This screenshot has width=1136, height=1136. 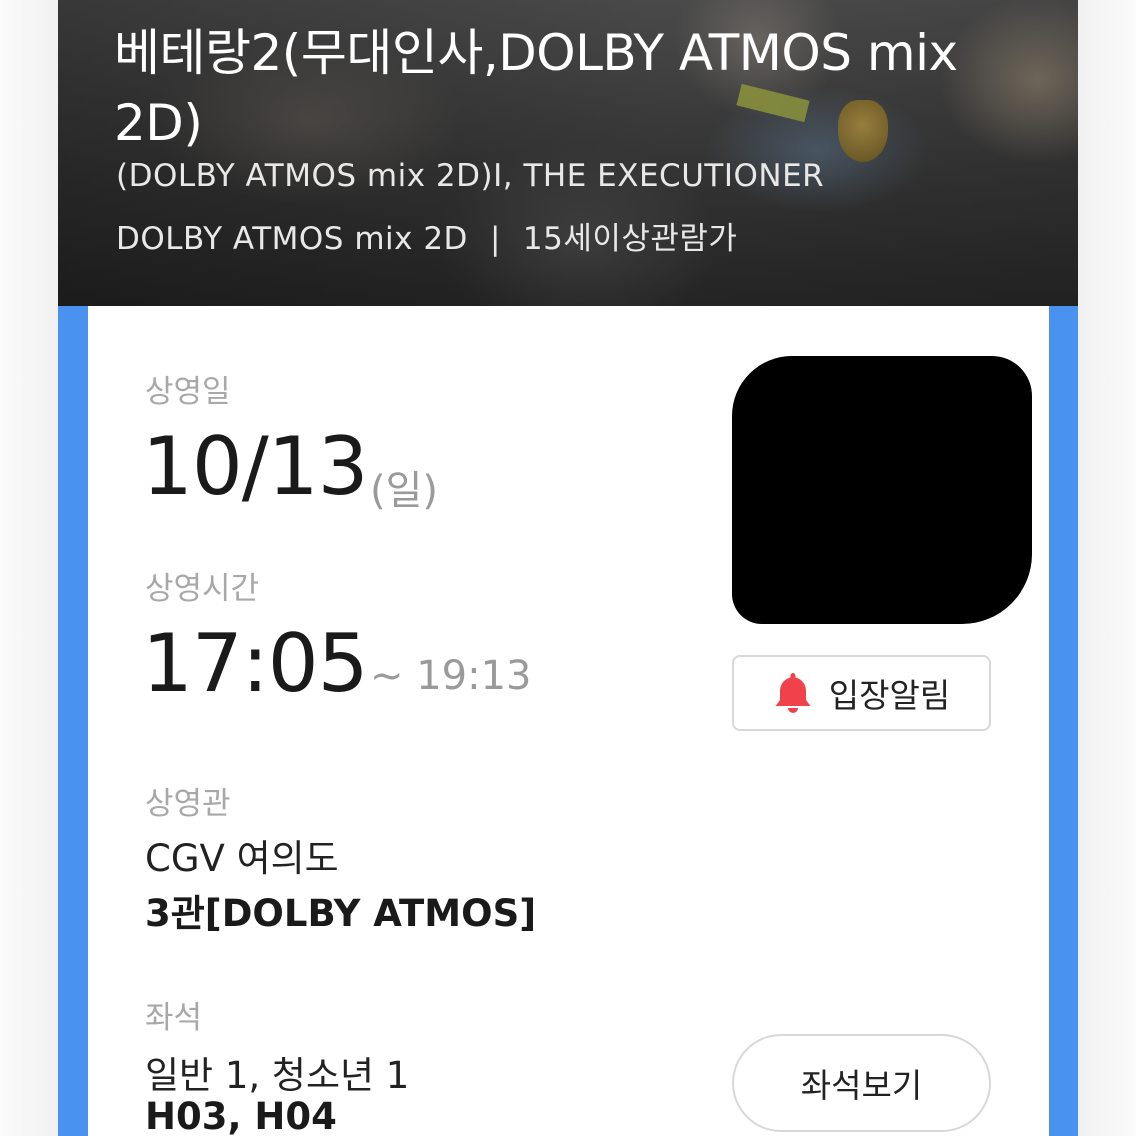 I want to click on view-seats-button: 좌석보기, so click(x=861, y=1083).